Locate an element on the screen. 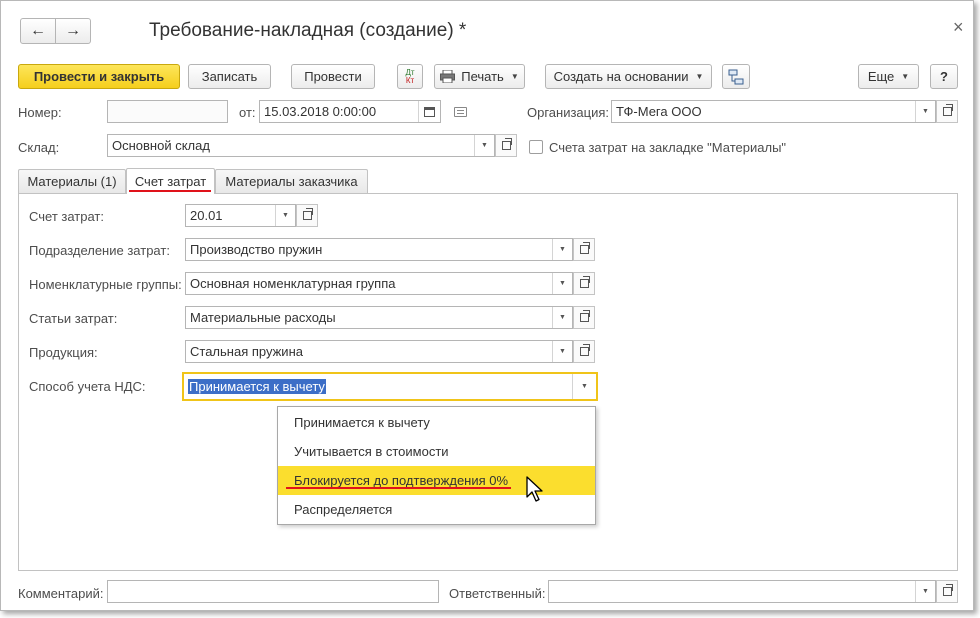  division-field: Производство пружин ▼ is located at coordinates (379, 249).